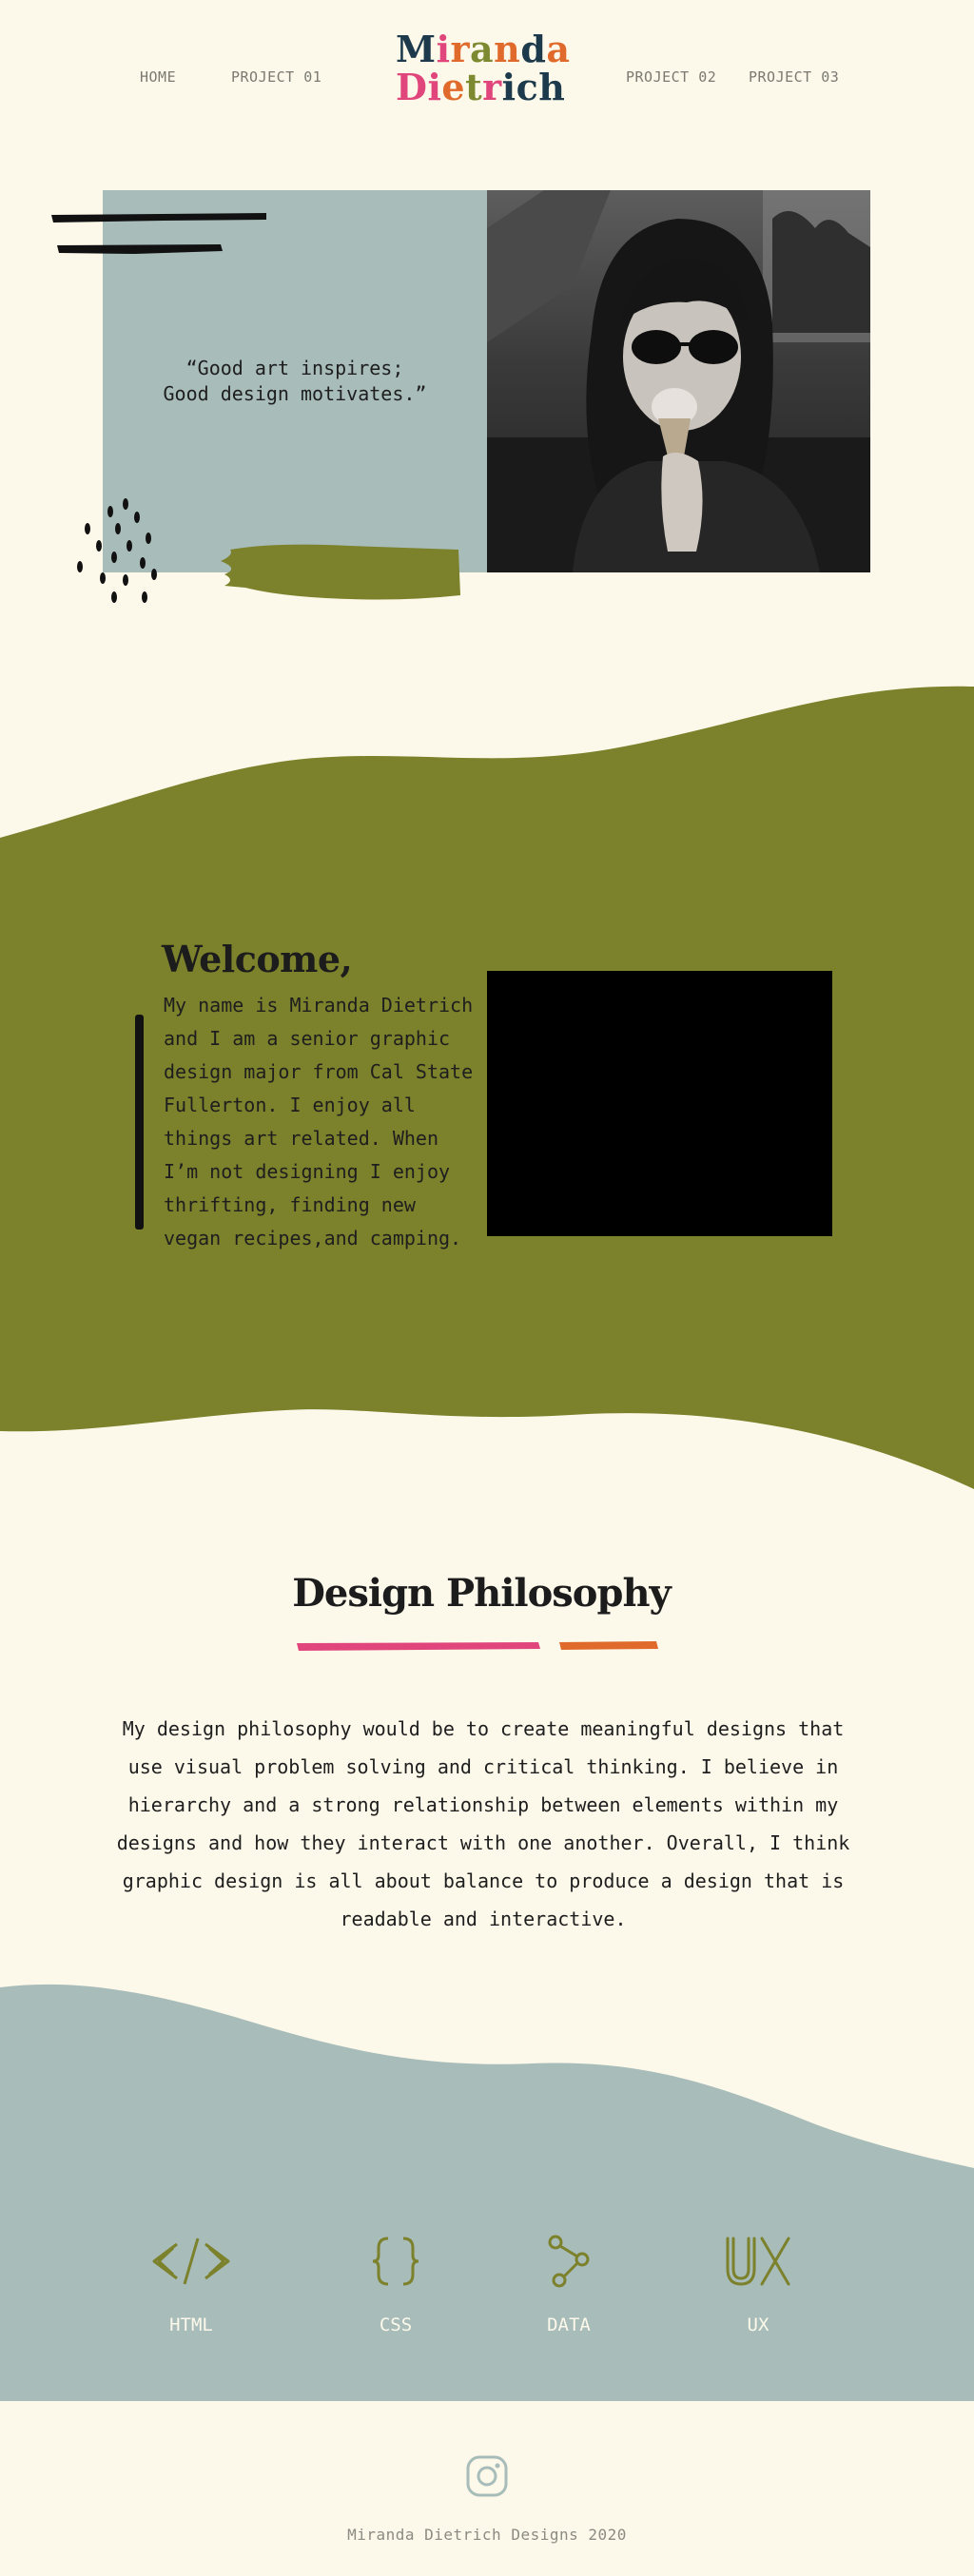 The image size is (974, 2576). What do you see at coordinates (295, 393) in the screenshot?
I see `hero-quote-line-2: Good design motivates.”` at bounding box center [295, 393].